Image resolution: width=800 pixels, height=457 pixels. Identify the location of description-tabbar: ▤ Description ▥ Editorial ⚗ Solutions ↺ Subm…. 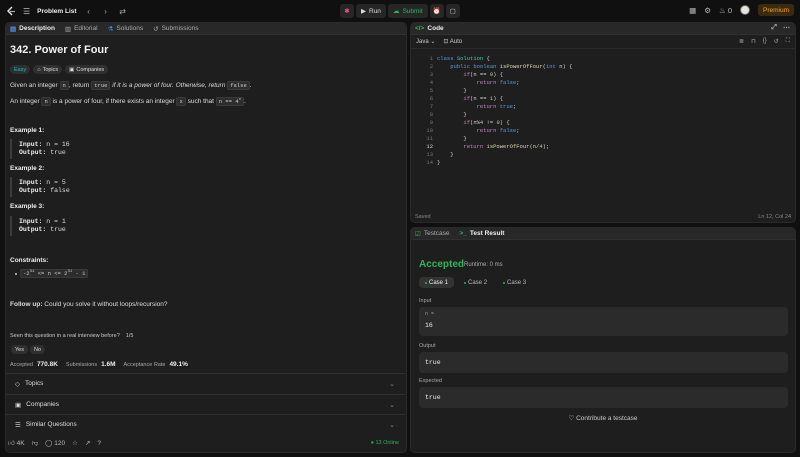
(206, 29).